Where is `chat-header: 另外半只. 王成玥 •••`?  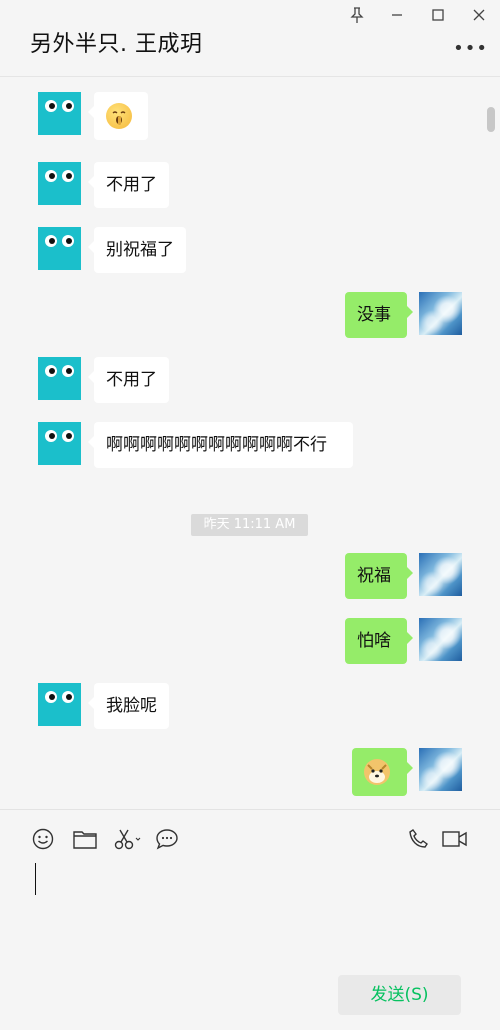
chat-header: 另外半只. 王成玥 ••• is located at coordinates (250, 38).